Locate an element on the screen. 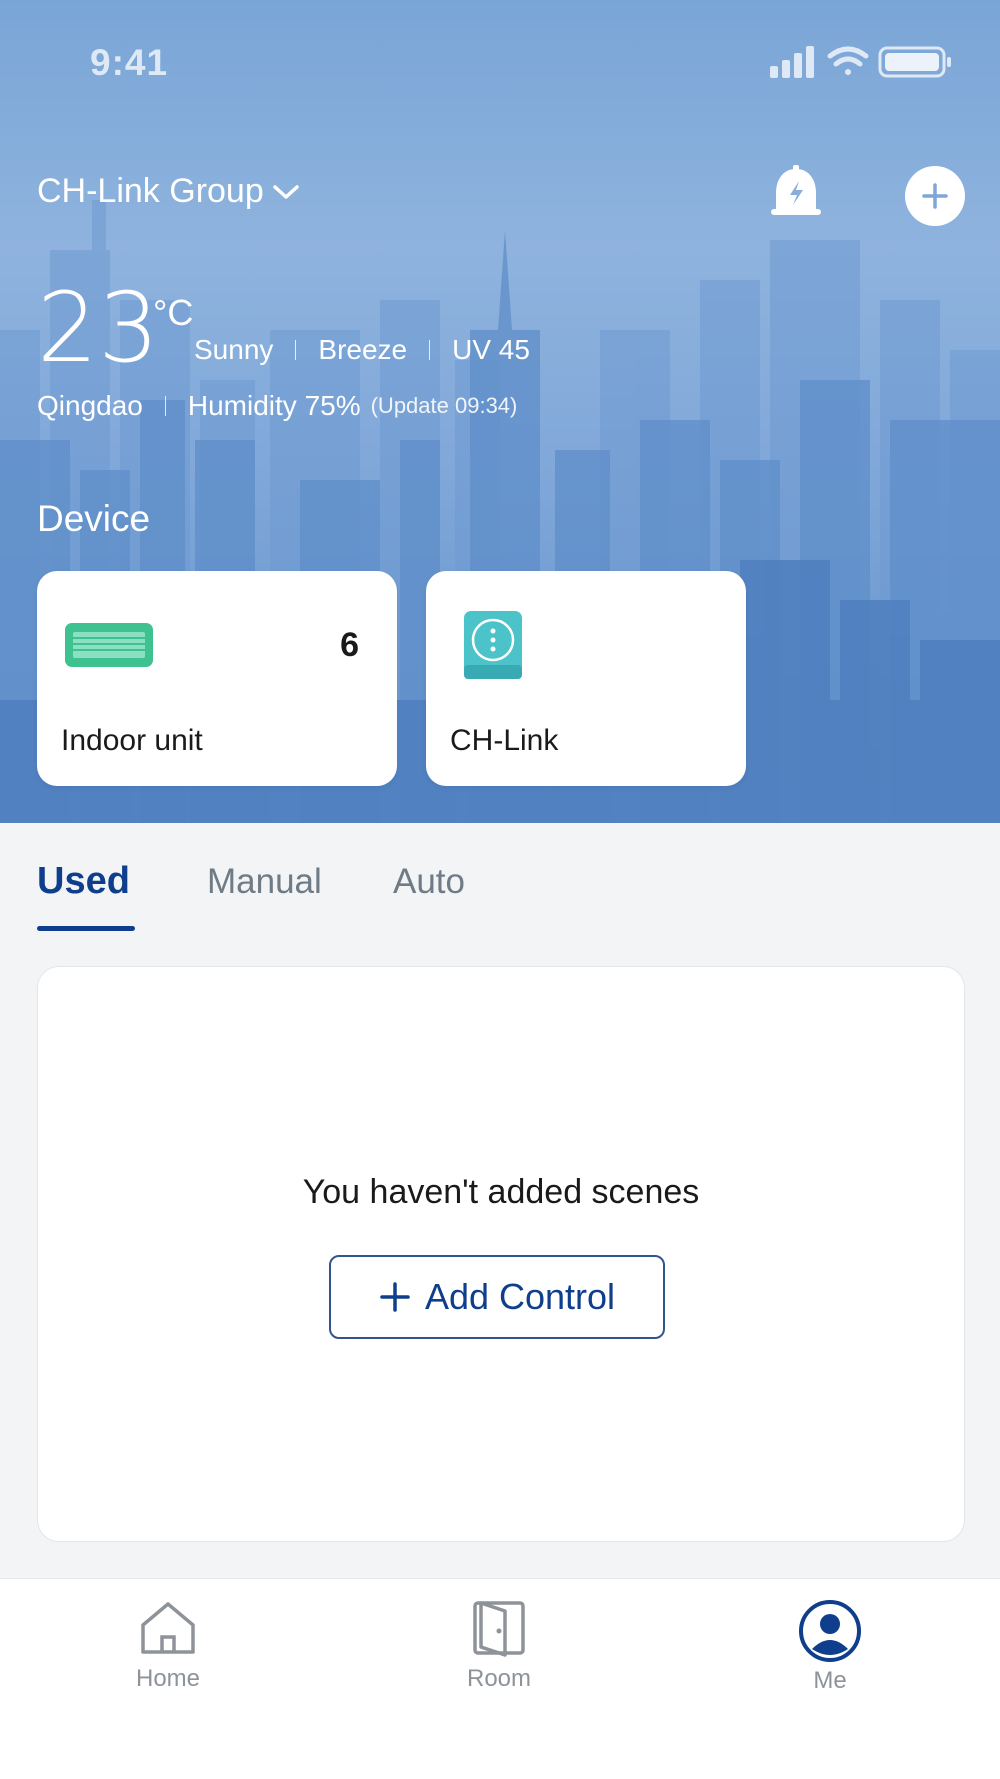 The width and height of the screenshot is (1000, 1779). device-card-ch-link: CH-Link is located at coordinates (586, 678).